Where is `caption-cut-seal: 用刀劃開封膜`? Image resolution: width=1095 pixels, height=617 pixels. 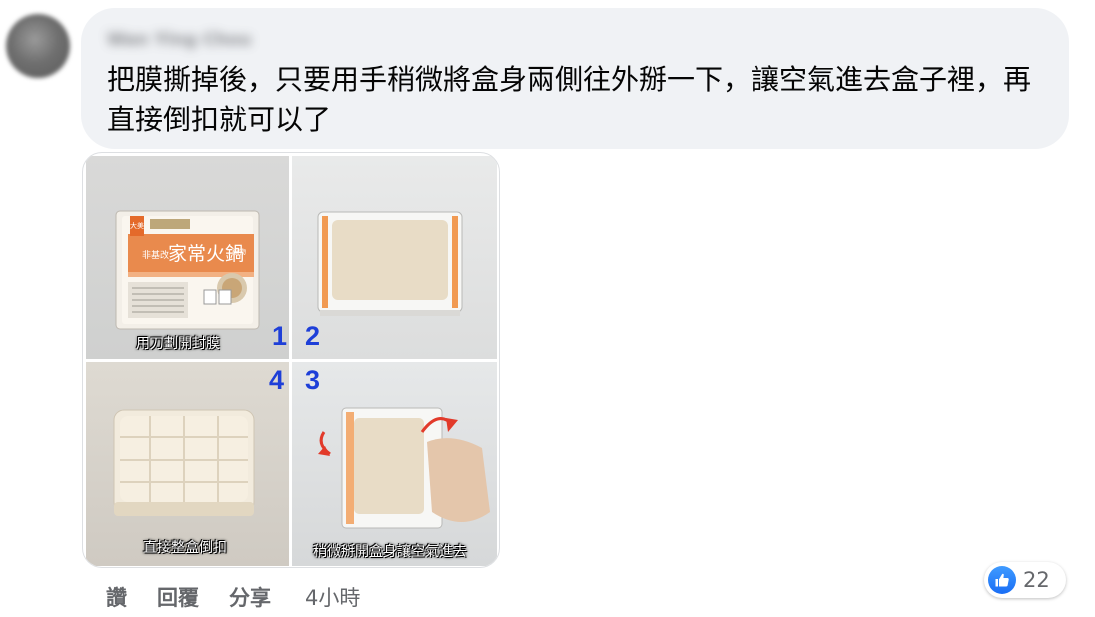
caption-cut-seal: 用刀劃開封膜 is located at coordinates (178, 344).